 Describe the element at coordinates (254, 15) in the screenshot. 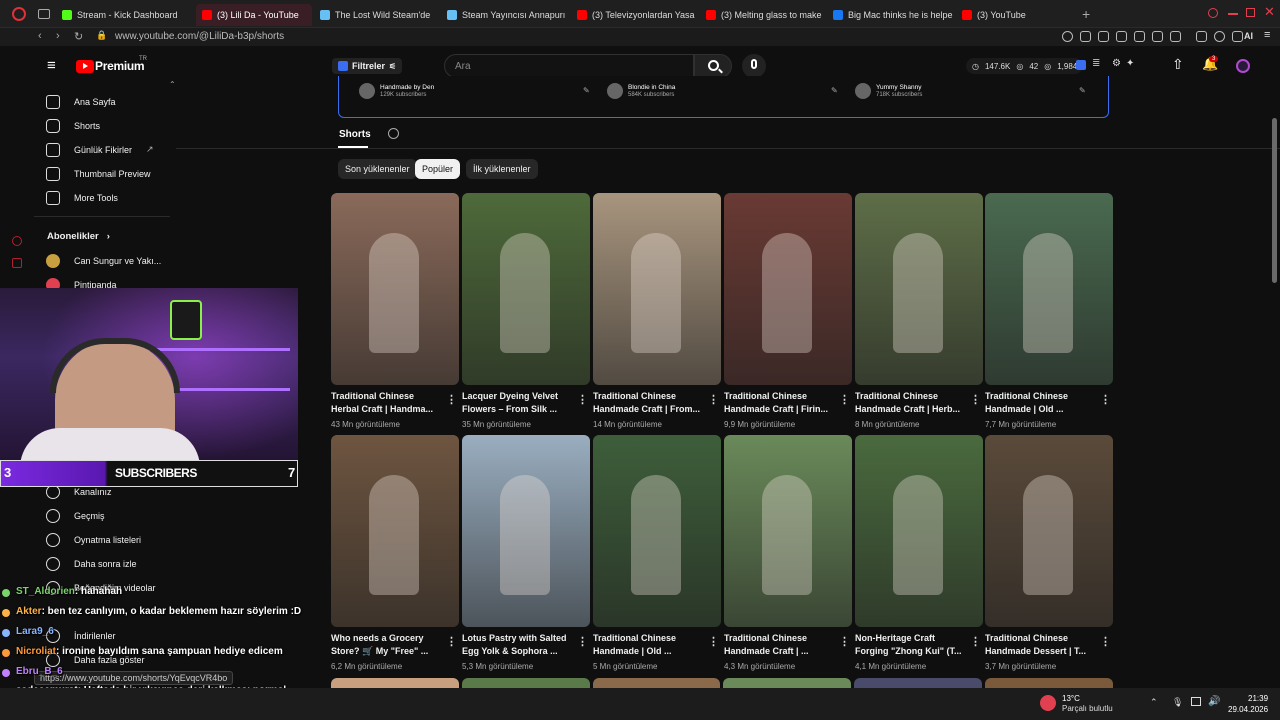

I see `browser-tab: (3) Lili Da - YouTube` at that location.